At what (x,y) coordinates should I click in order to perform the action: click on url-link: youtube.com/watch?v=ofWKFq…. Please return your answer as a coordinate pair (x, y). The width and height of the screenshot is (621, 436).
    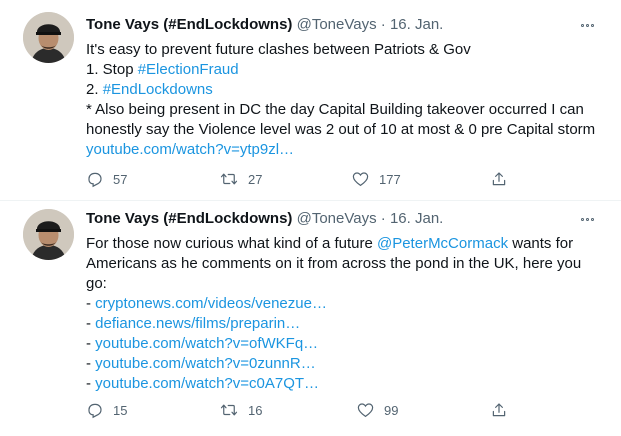
    Looking at the image, I should click on (206, 343).